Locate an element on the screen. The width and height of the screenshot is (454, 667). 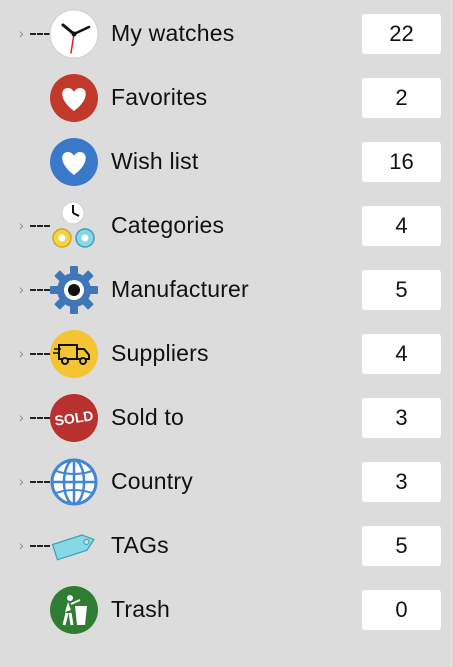
count-badge: 0 is located at coordinates (401, 610).